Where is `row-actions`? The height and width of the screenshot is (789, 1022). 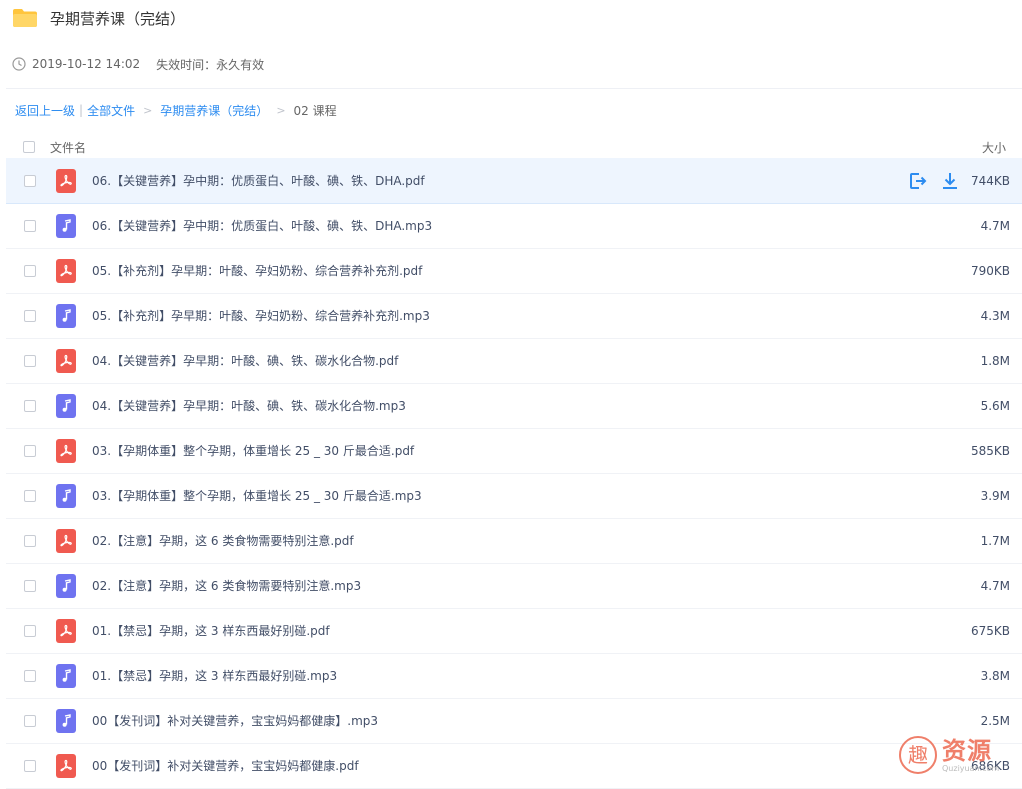
row-actions is located at coordinates (928, 181).